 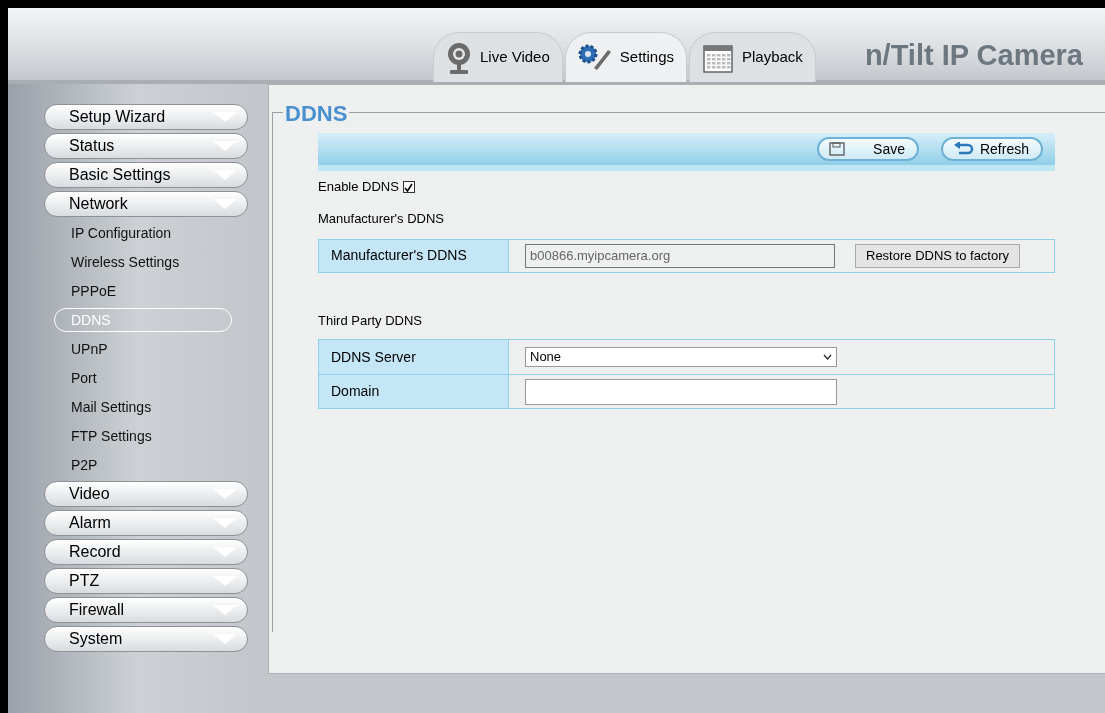 I want to click on toolbar-button: Save, so click(x=868, y=149).